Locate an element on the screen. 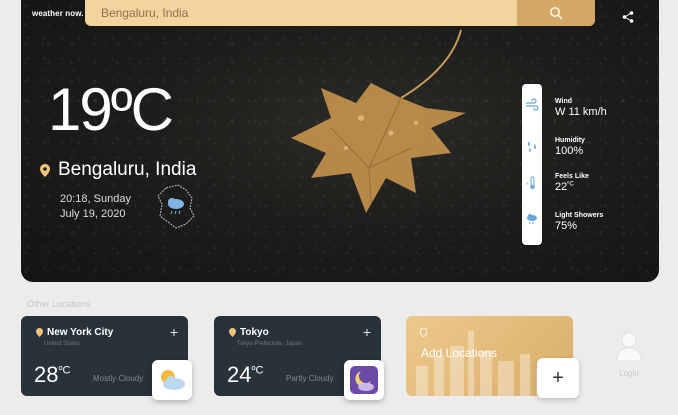  user-icon is located at coordinates (629, 347).